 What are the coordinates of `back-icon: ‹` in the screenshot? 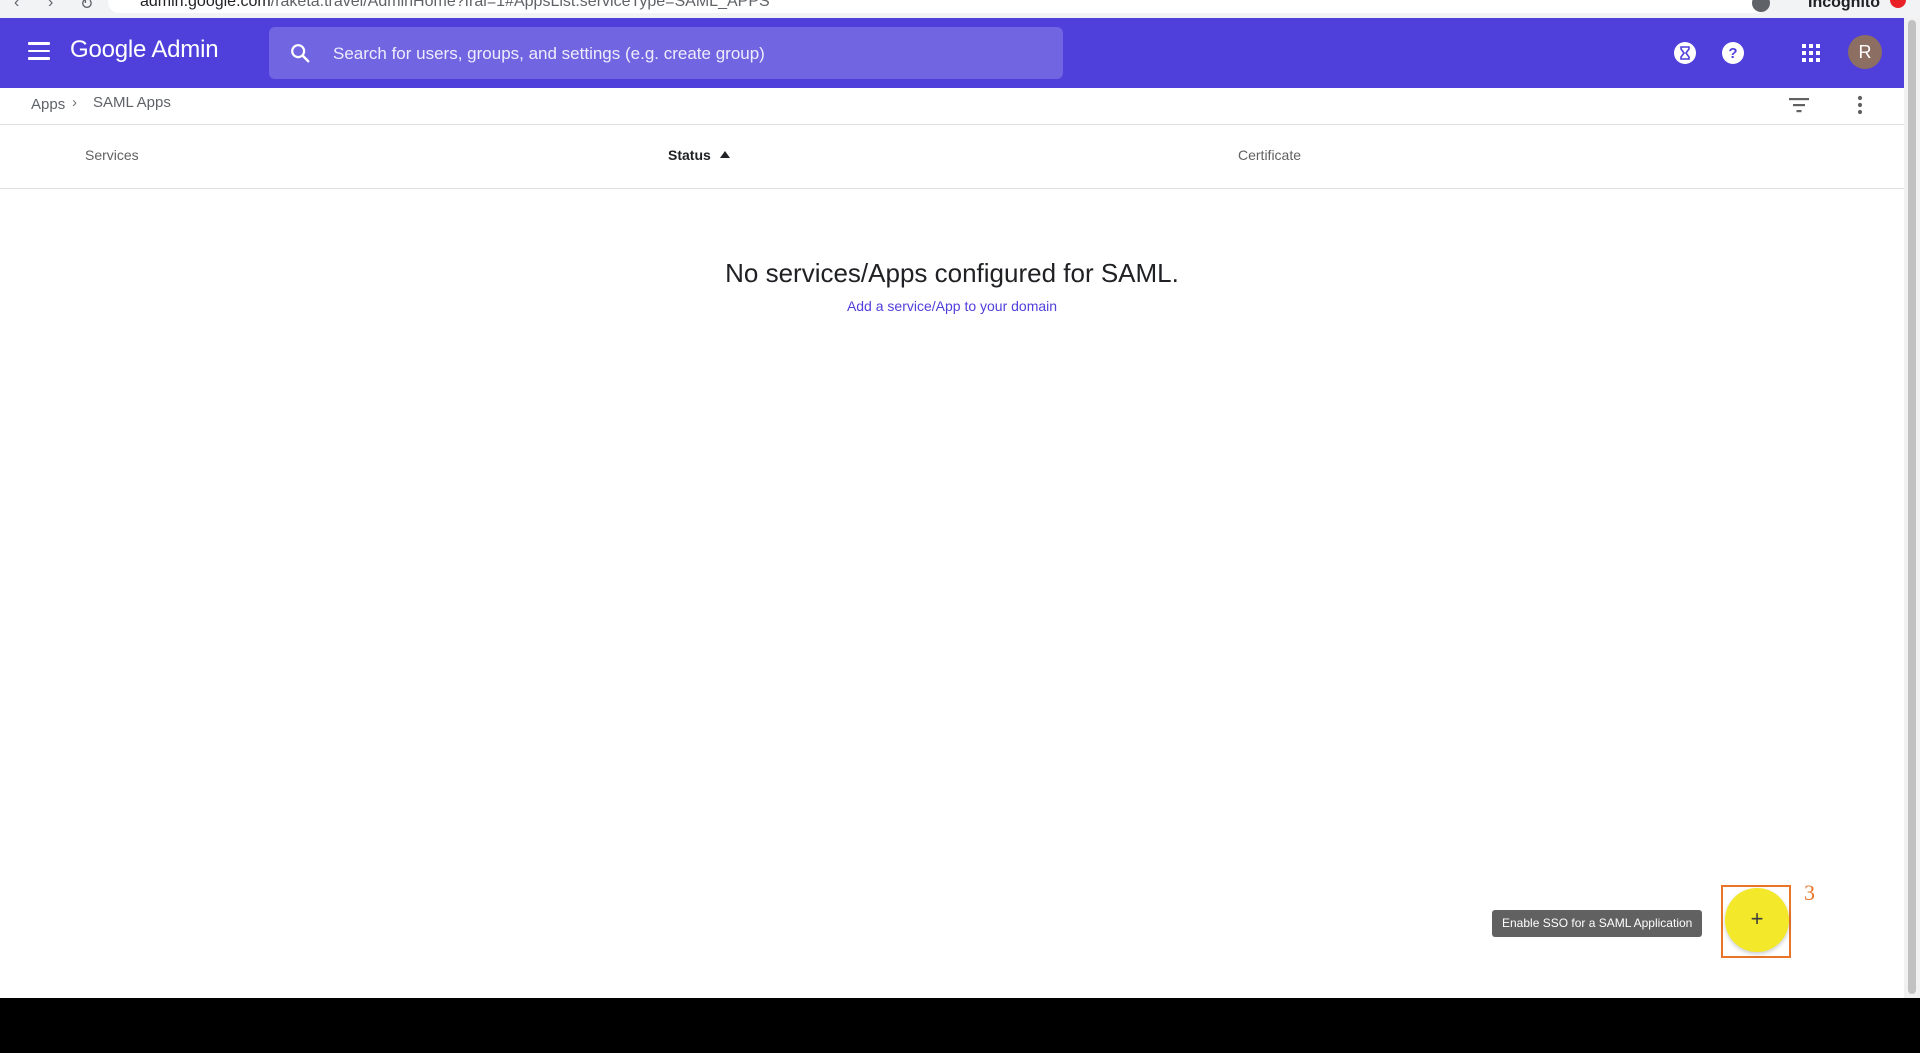 It's located at (16, 6).